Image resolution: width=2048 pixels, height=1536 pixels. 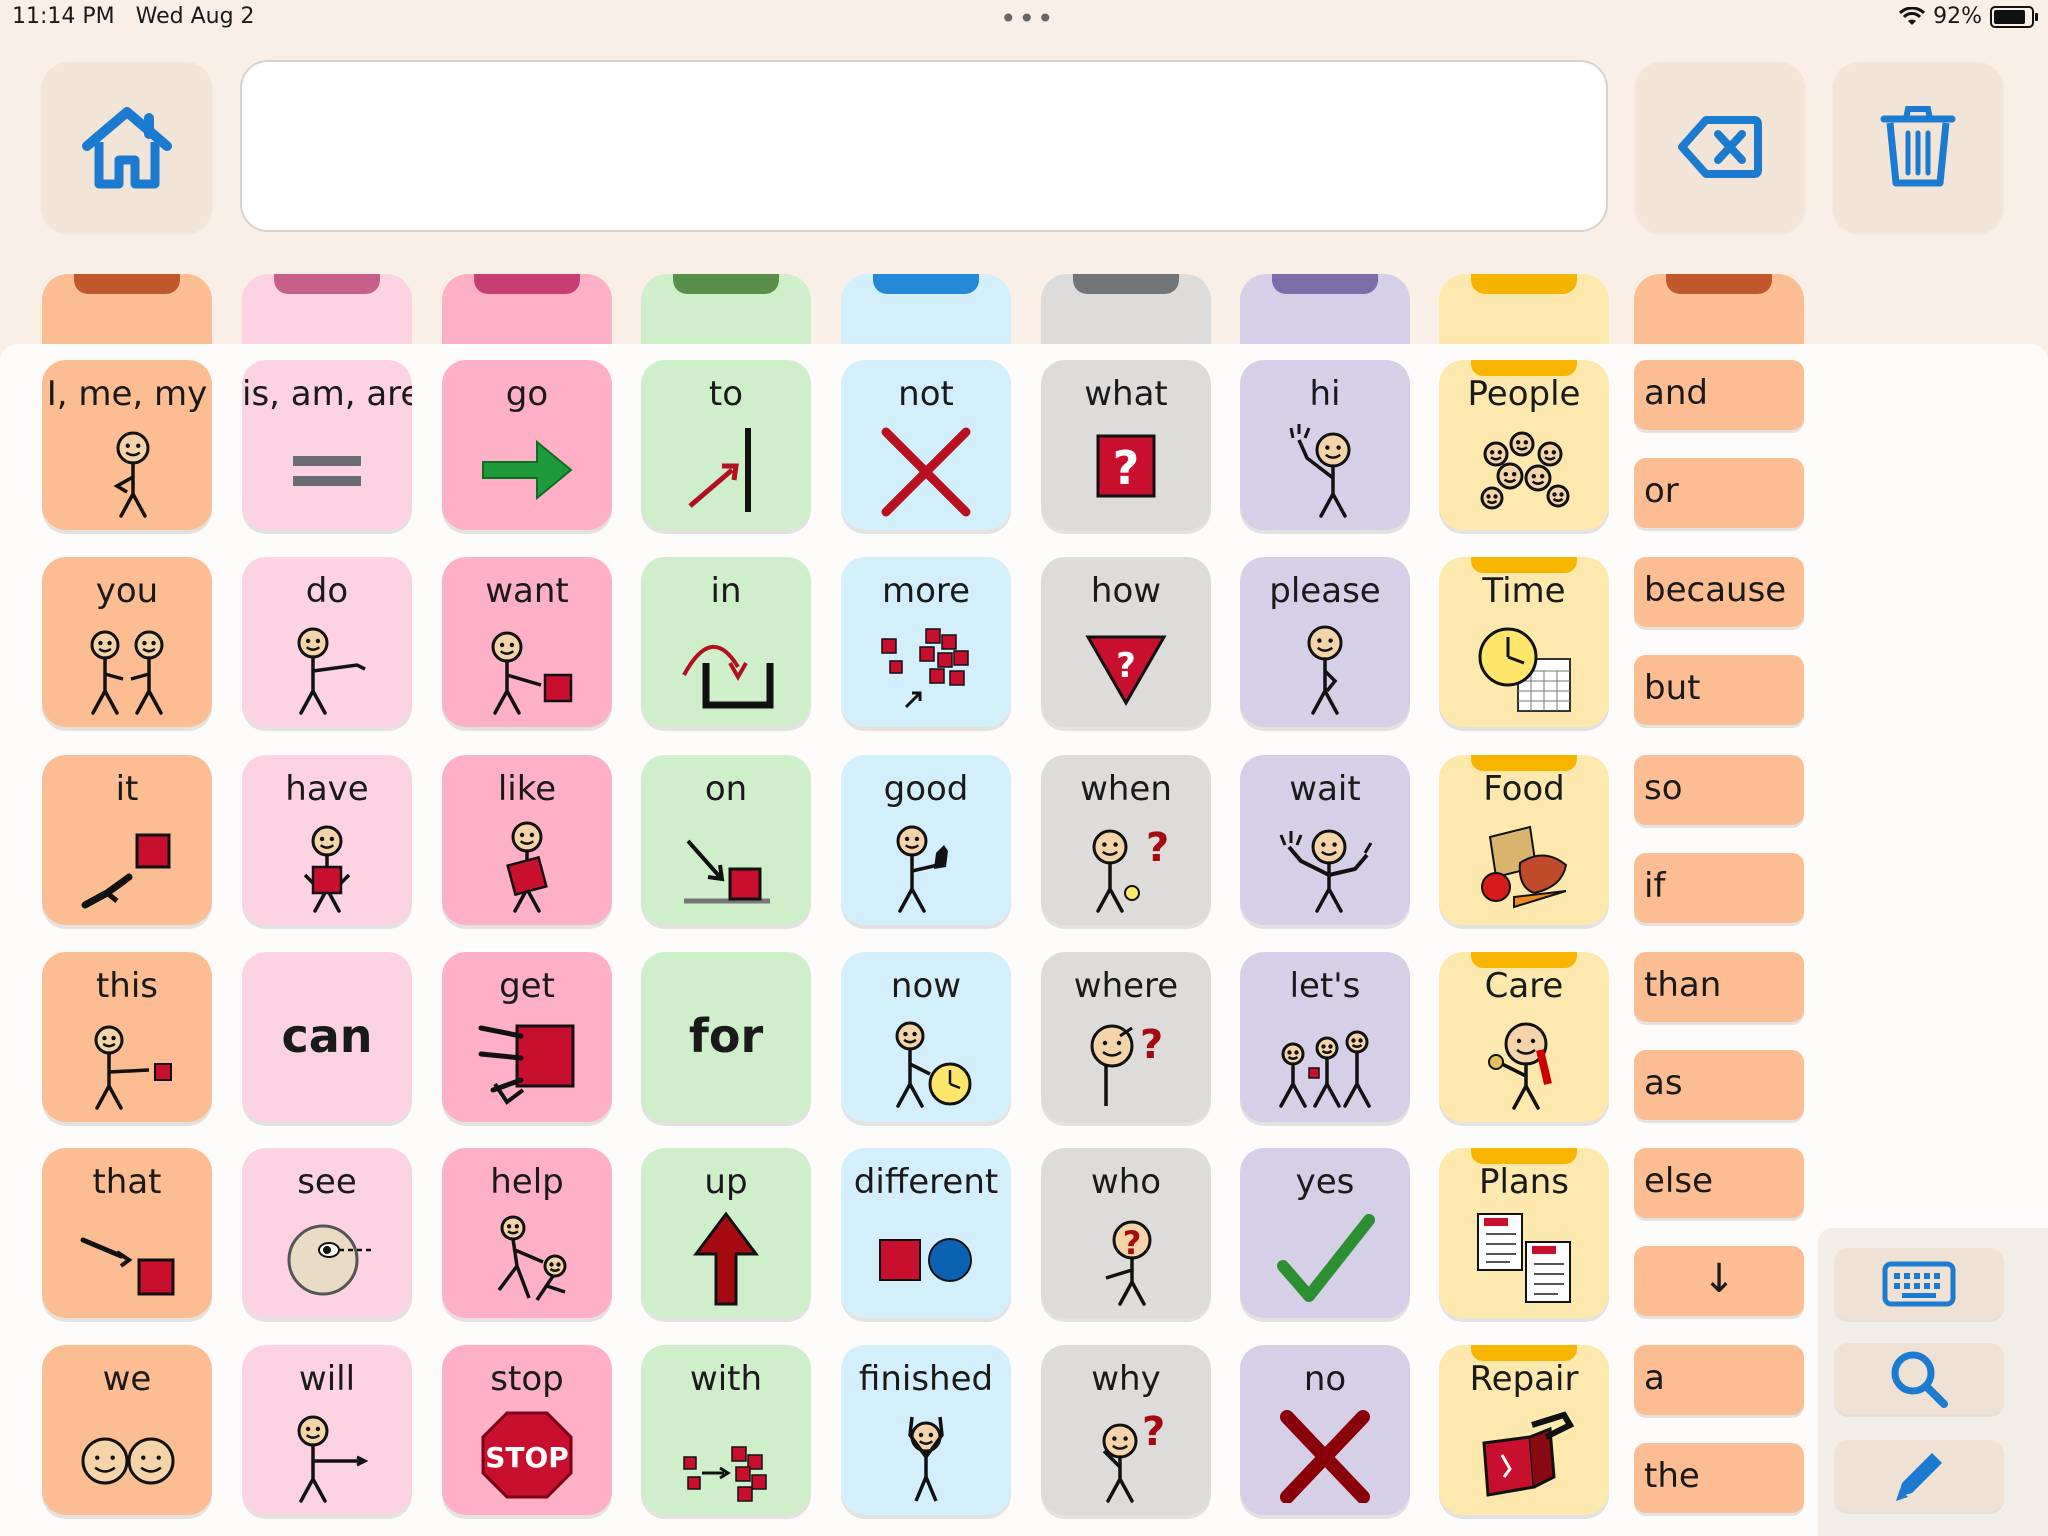 What do you see at coordinates (1663, 1083) in the screenshot?
I see `tile-label: as` at bounding box center [1663, 1083].